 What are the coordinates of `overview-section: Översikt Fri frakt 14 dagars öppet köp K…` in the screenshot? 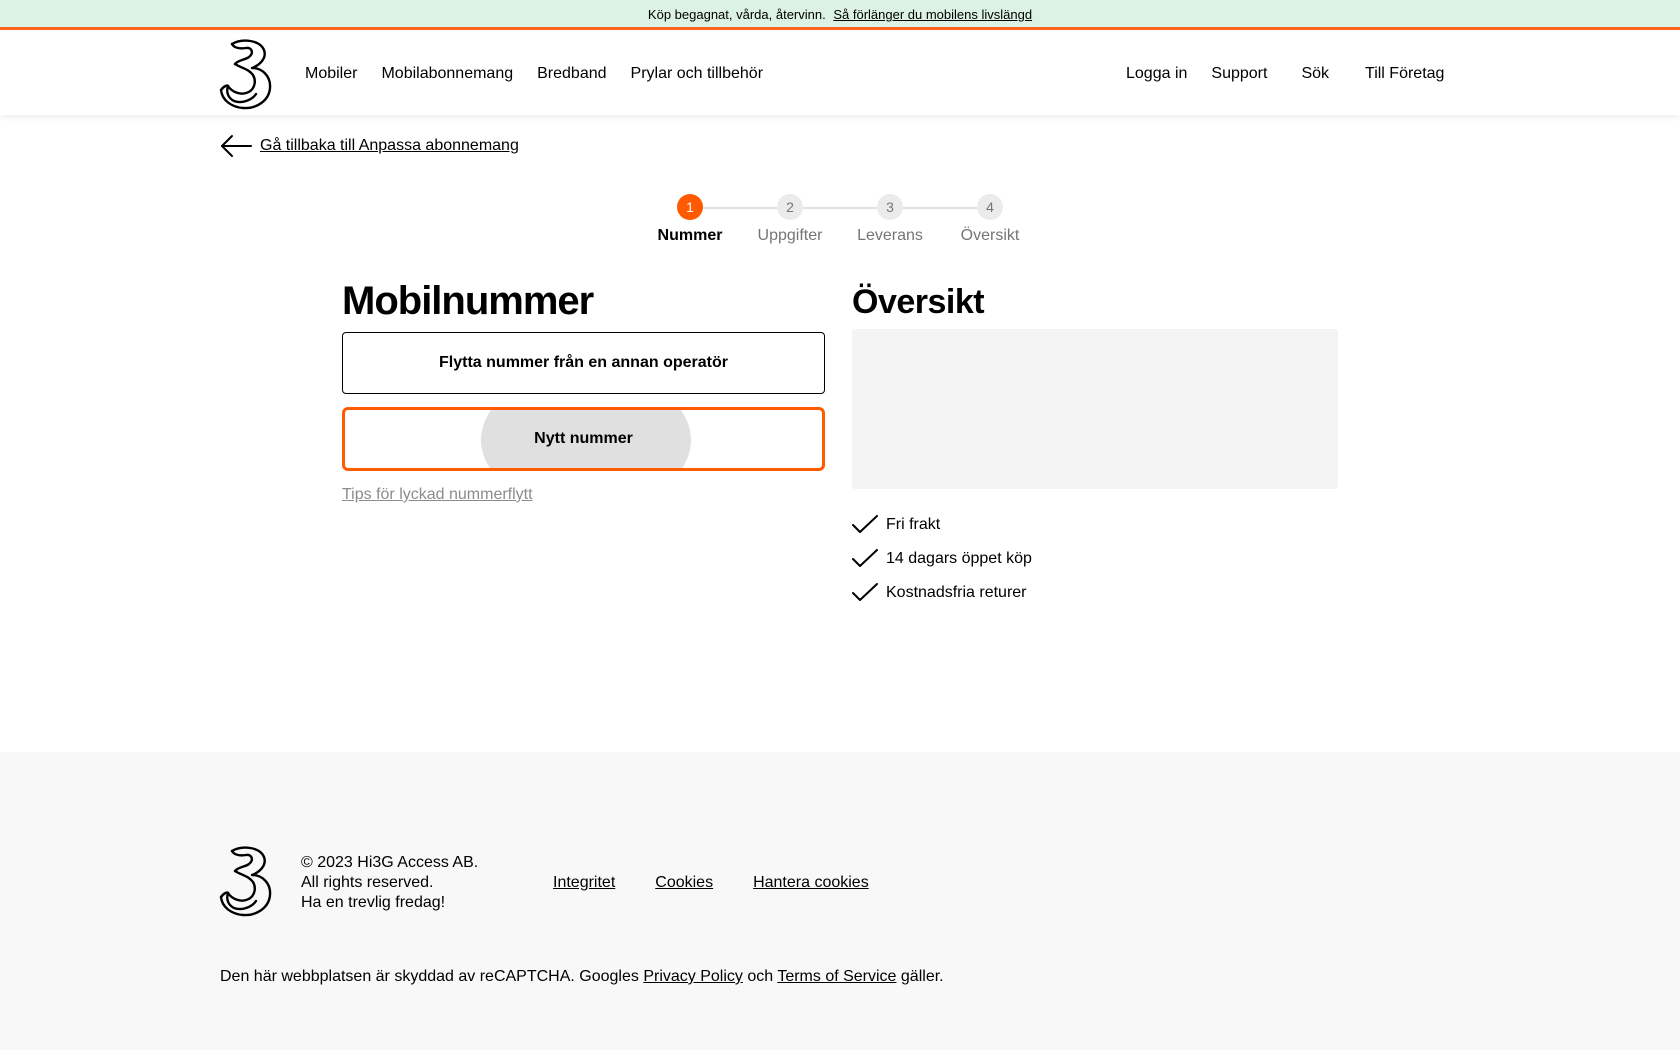 It's located at (1095, 441).